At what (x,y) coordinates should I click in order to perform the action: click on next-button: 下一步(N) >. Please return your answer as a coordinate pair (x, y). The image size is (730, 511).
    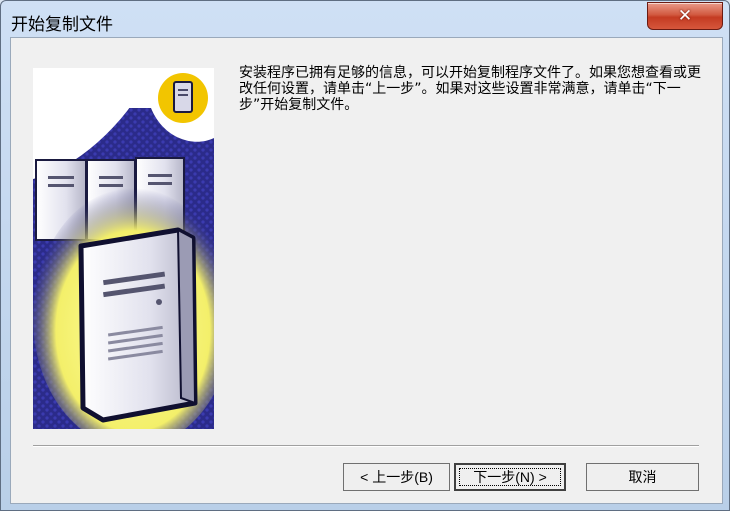
    Looking at the image, I should click on (510, 477).